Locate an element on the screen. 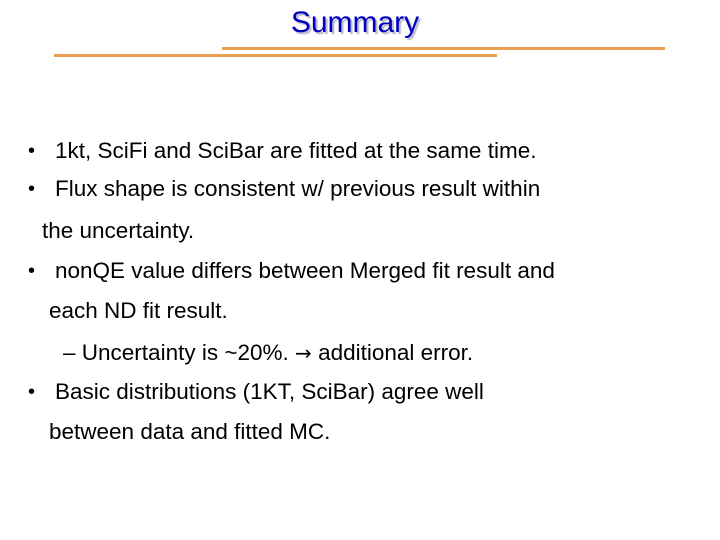  slide-title: Summary is located at coordinates (355, 22).